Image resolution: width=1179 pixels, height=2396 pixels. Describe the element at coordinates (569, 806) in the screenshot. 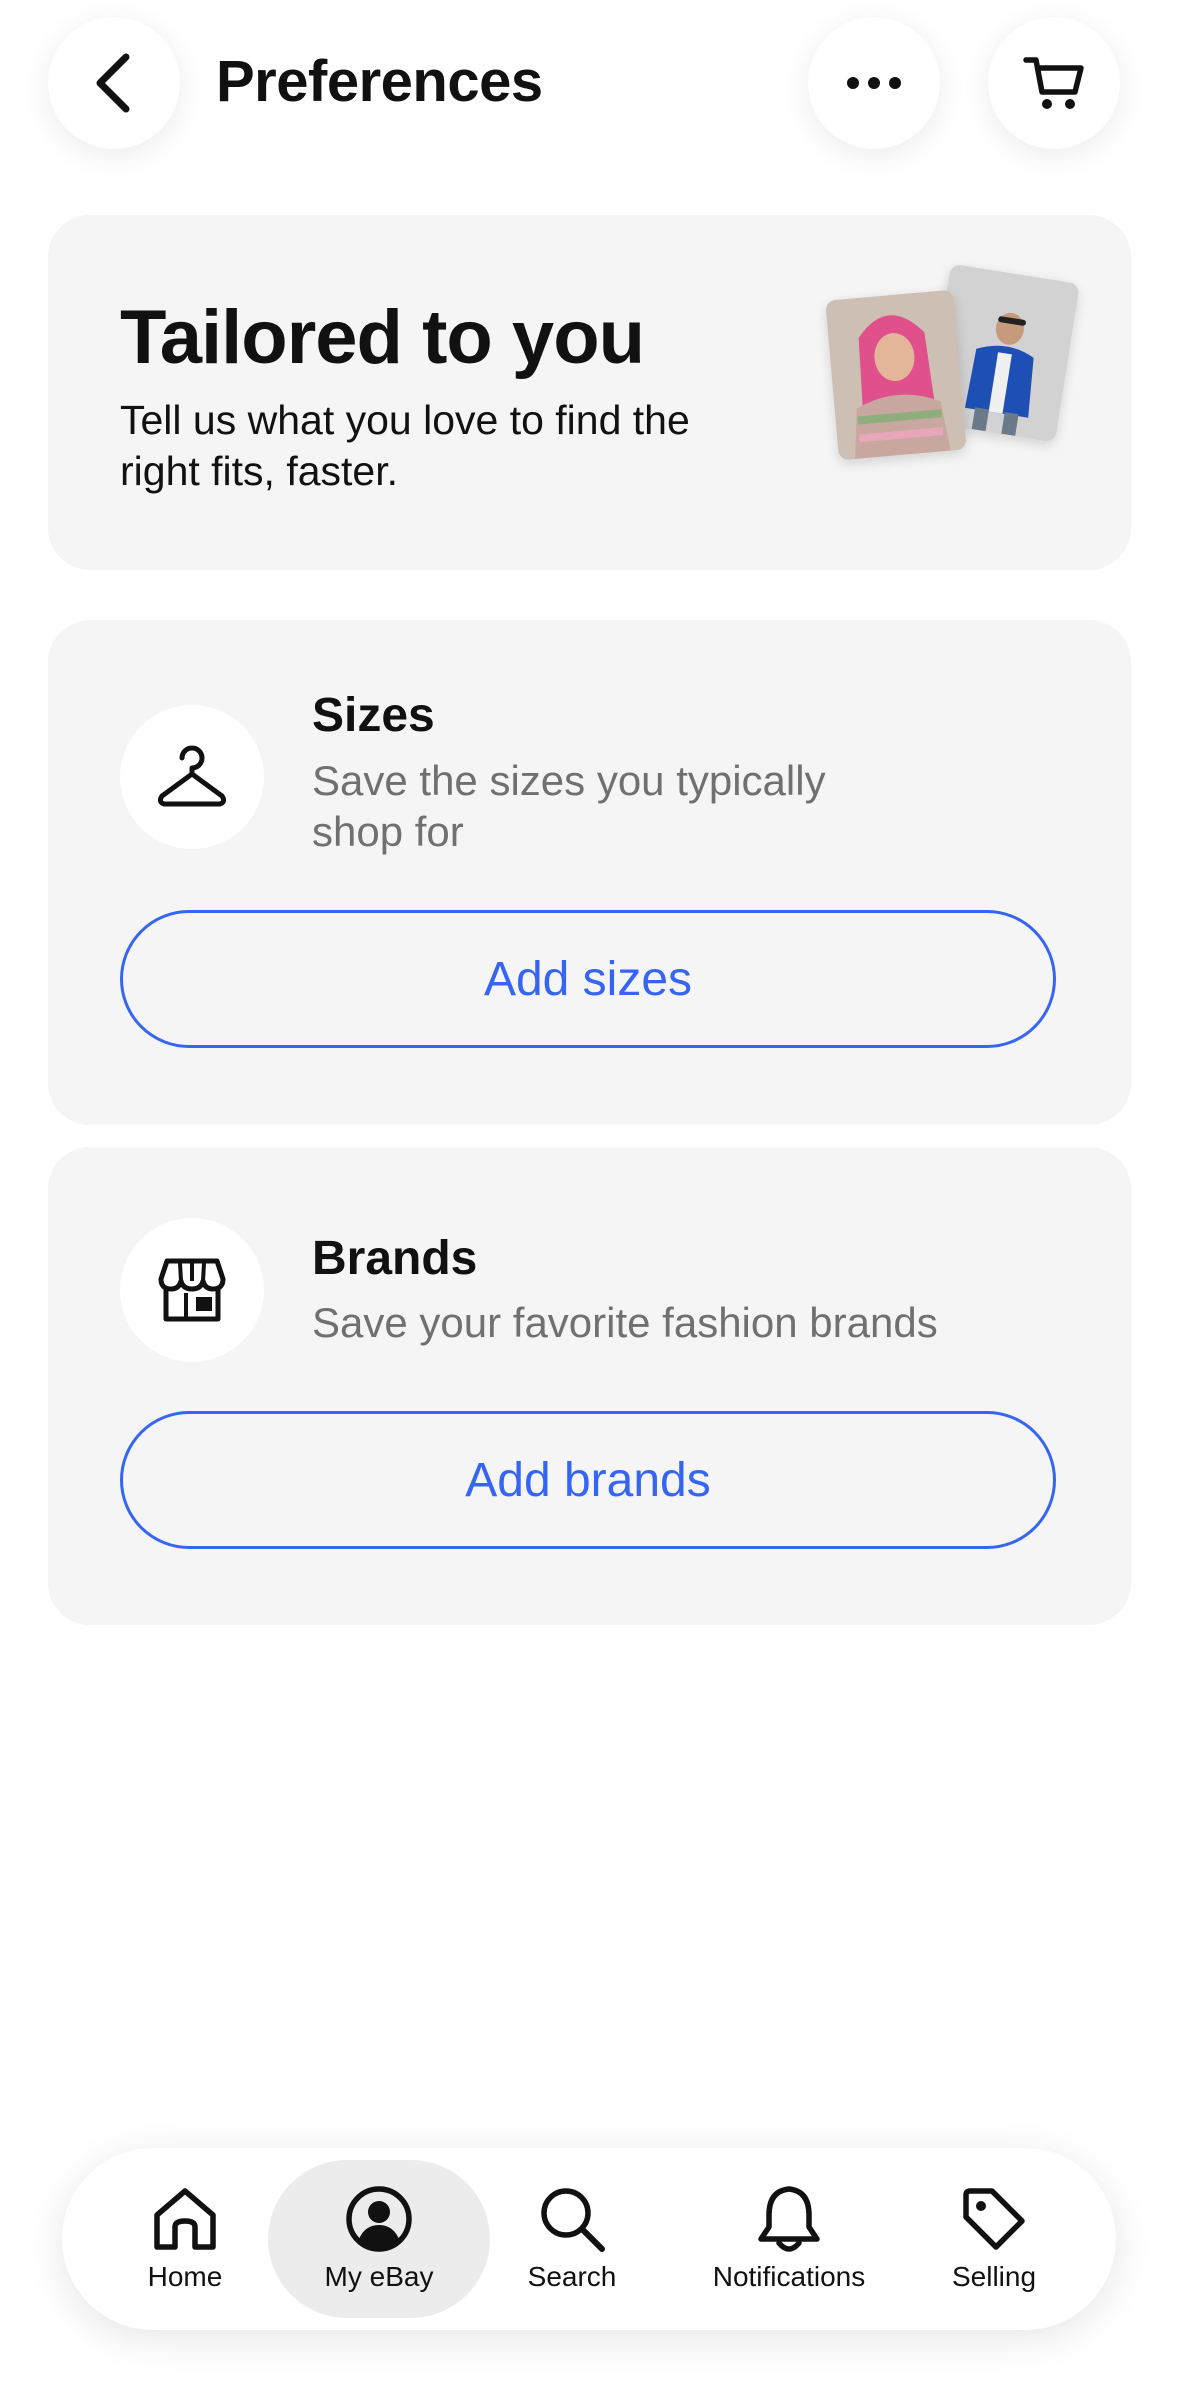

I see `sizes-description: Save the sizes you typically shop for` at that location.